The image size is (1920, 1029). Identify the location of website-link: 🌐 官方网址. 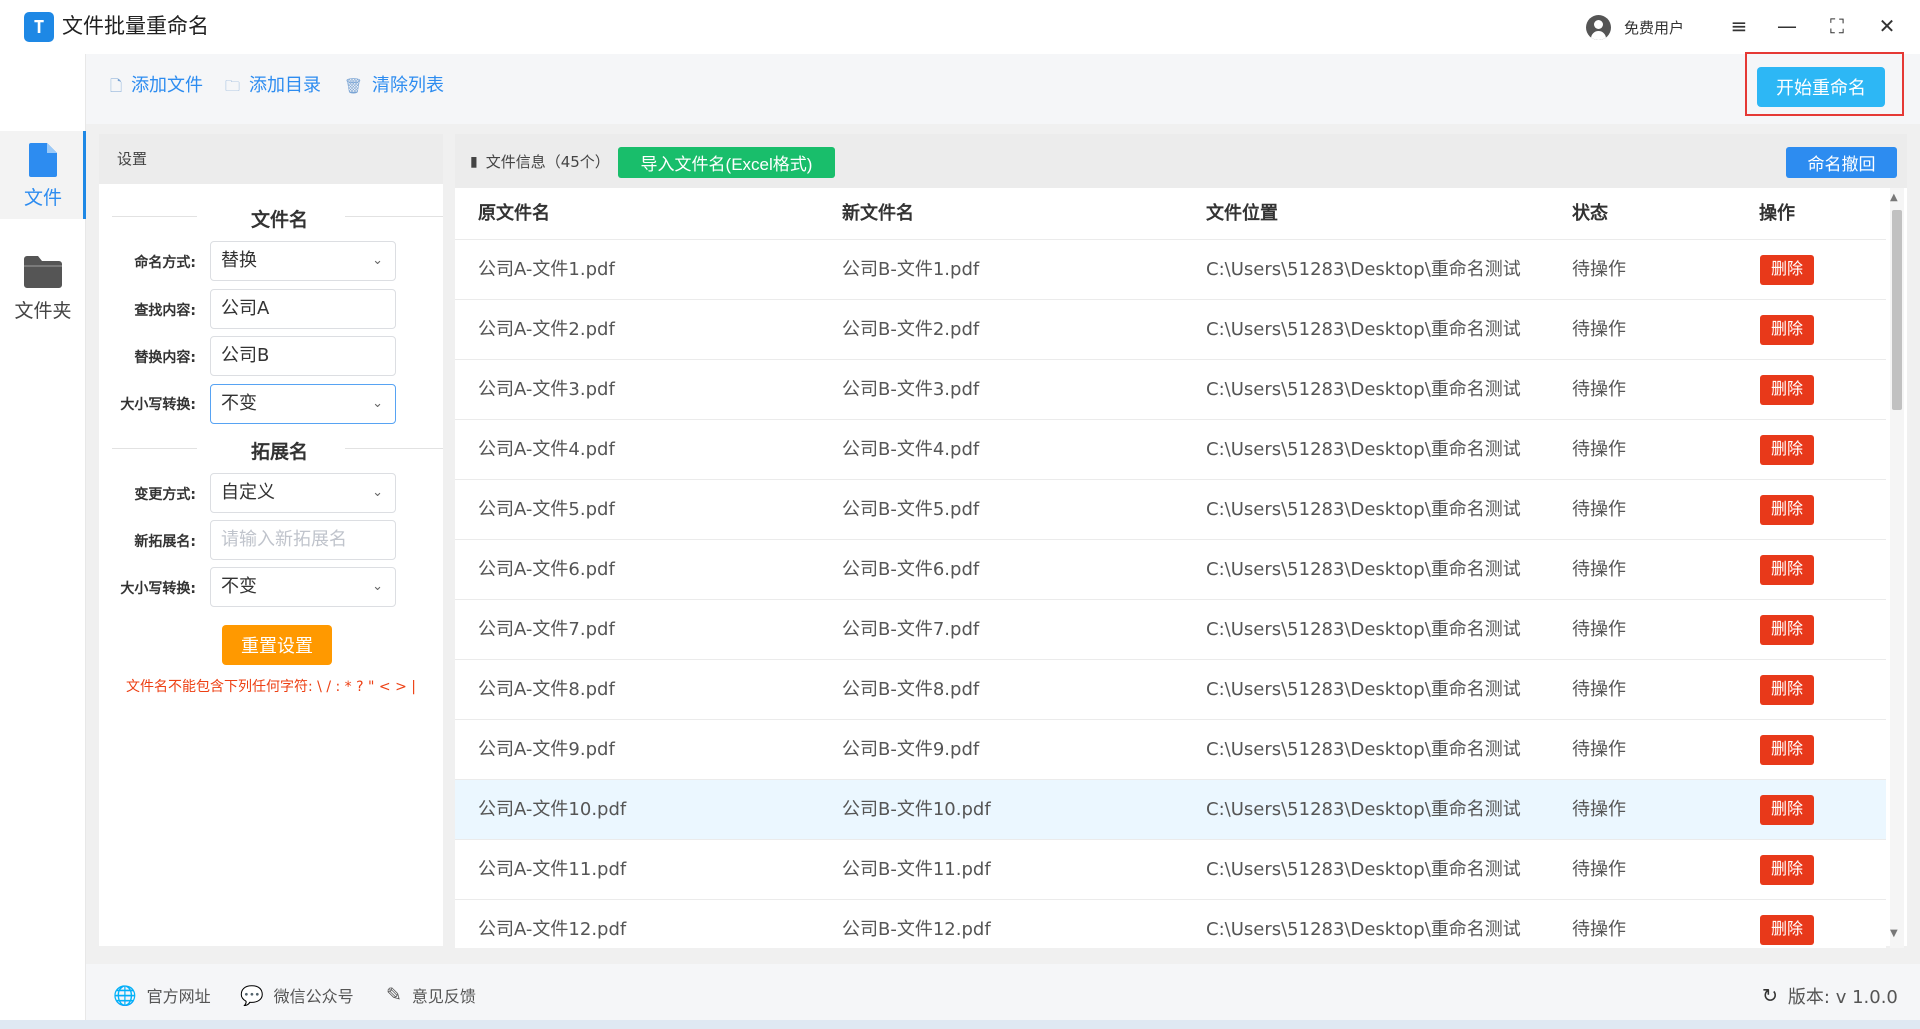
(162, 995).